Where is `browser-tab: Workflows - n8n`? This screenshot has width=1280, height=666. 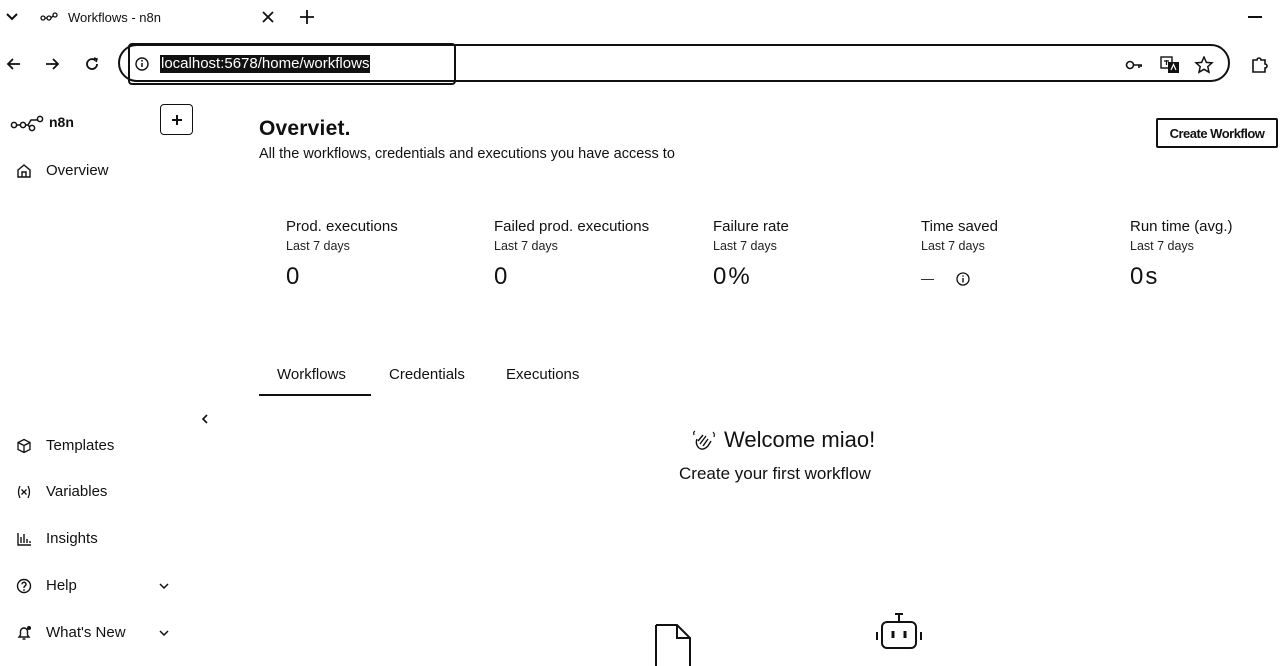
browser-tab: Workflows - n8n is located at coordinates (157, 18).